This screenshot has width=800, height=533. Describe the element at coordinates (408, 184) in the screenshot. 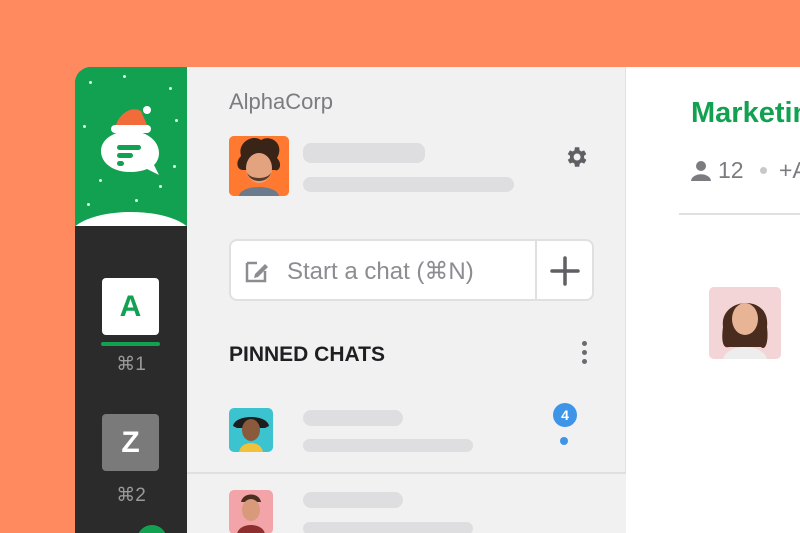

I see `user-status-placeholder` at that location.